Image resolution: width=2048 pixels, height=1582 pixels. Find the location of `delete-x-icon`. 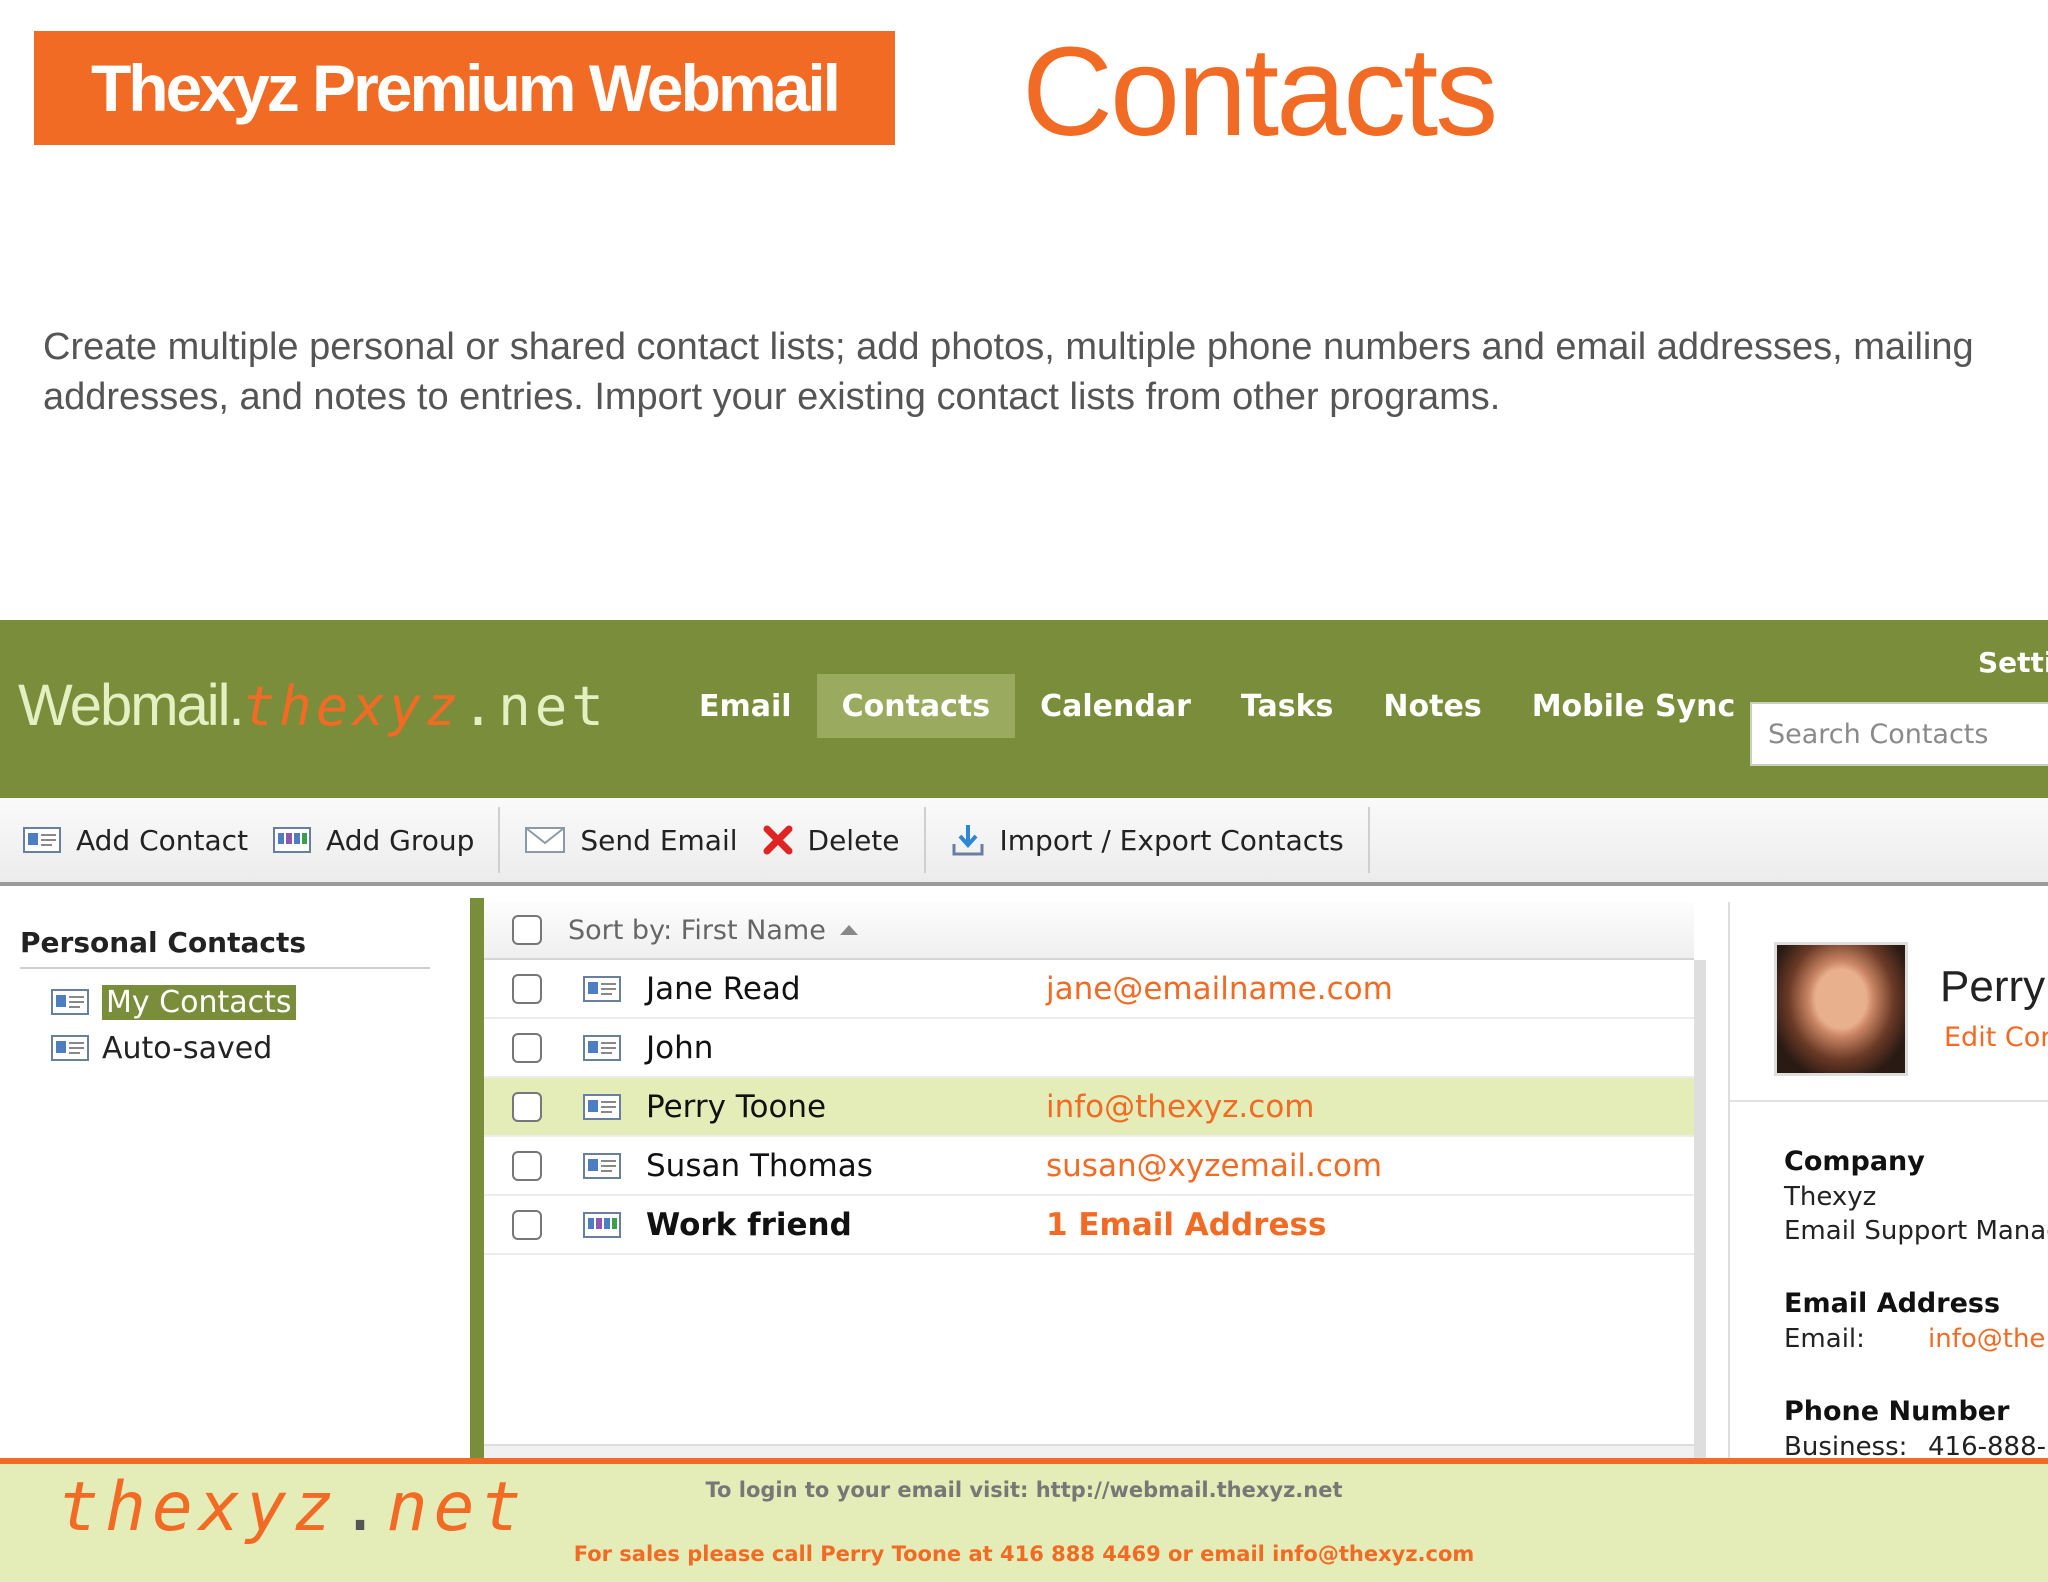

delete-x-icon is located at coordinates (778, 840).